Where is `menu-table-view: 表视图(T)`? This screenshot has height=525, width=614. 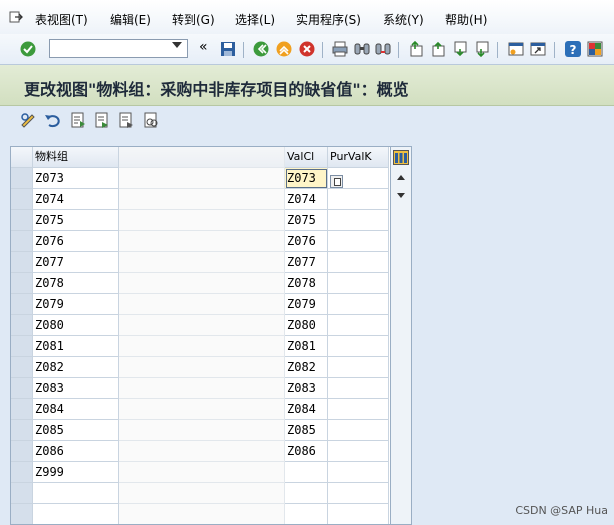 menu-table-view: 表视图(T) is located at coordinates (61, 19).